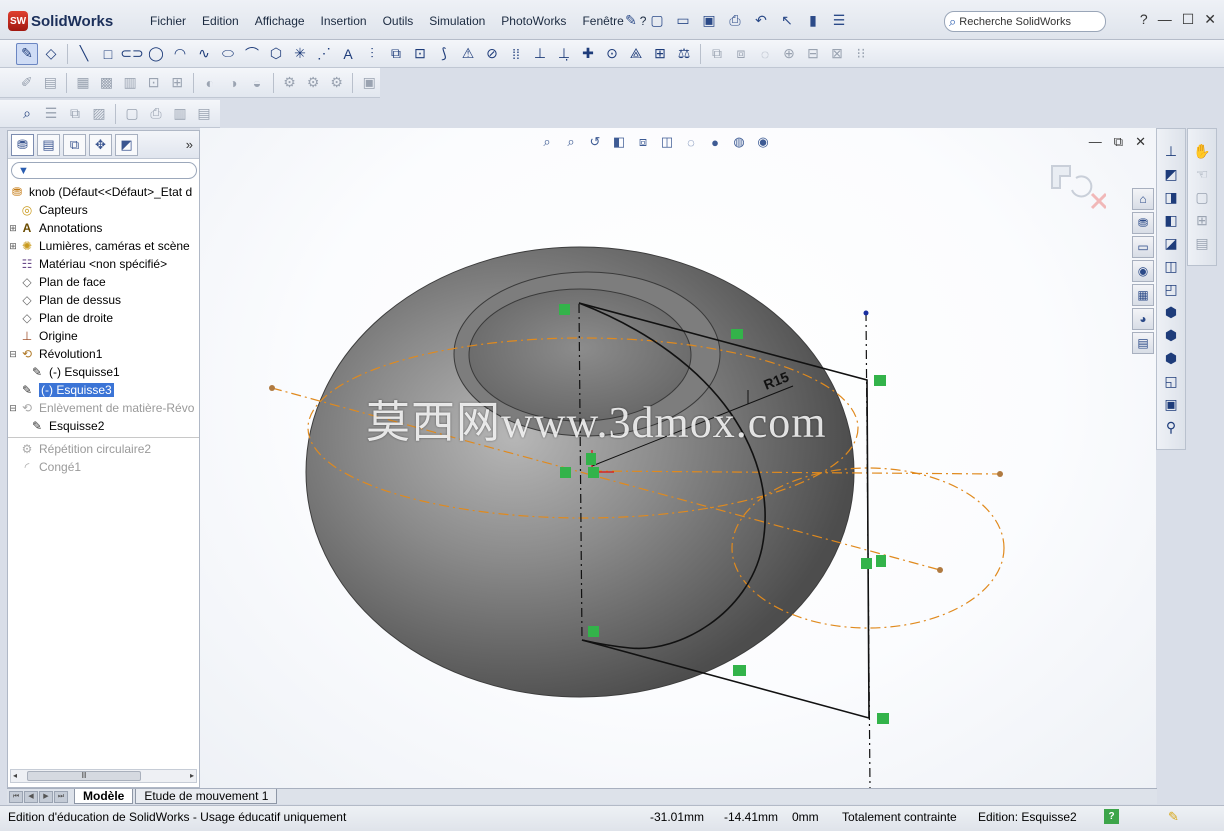 The image size is (1224, 831). What do you see at coordinates (46, 796) in the screenshot?
I see `next-tab-icon: ▶` at bounding box center [46, 796].